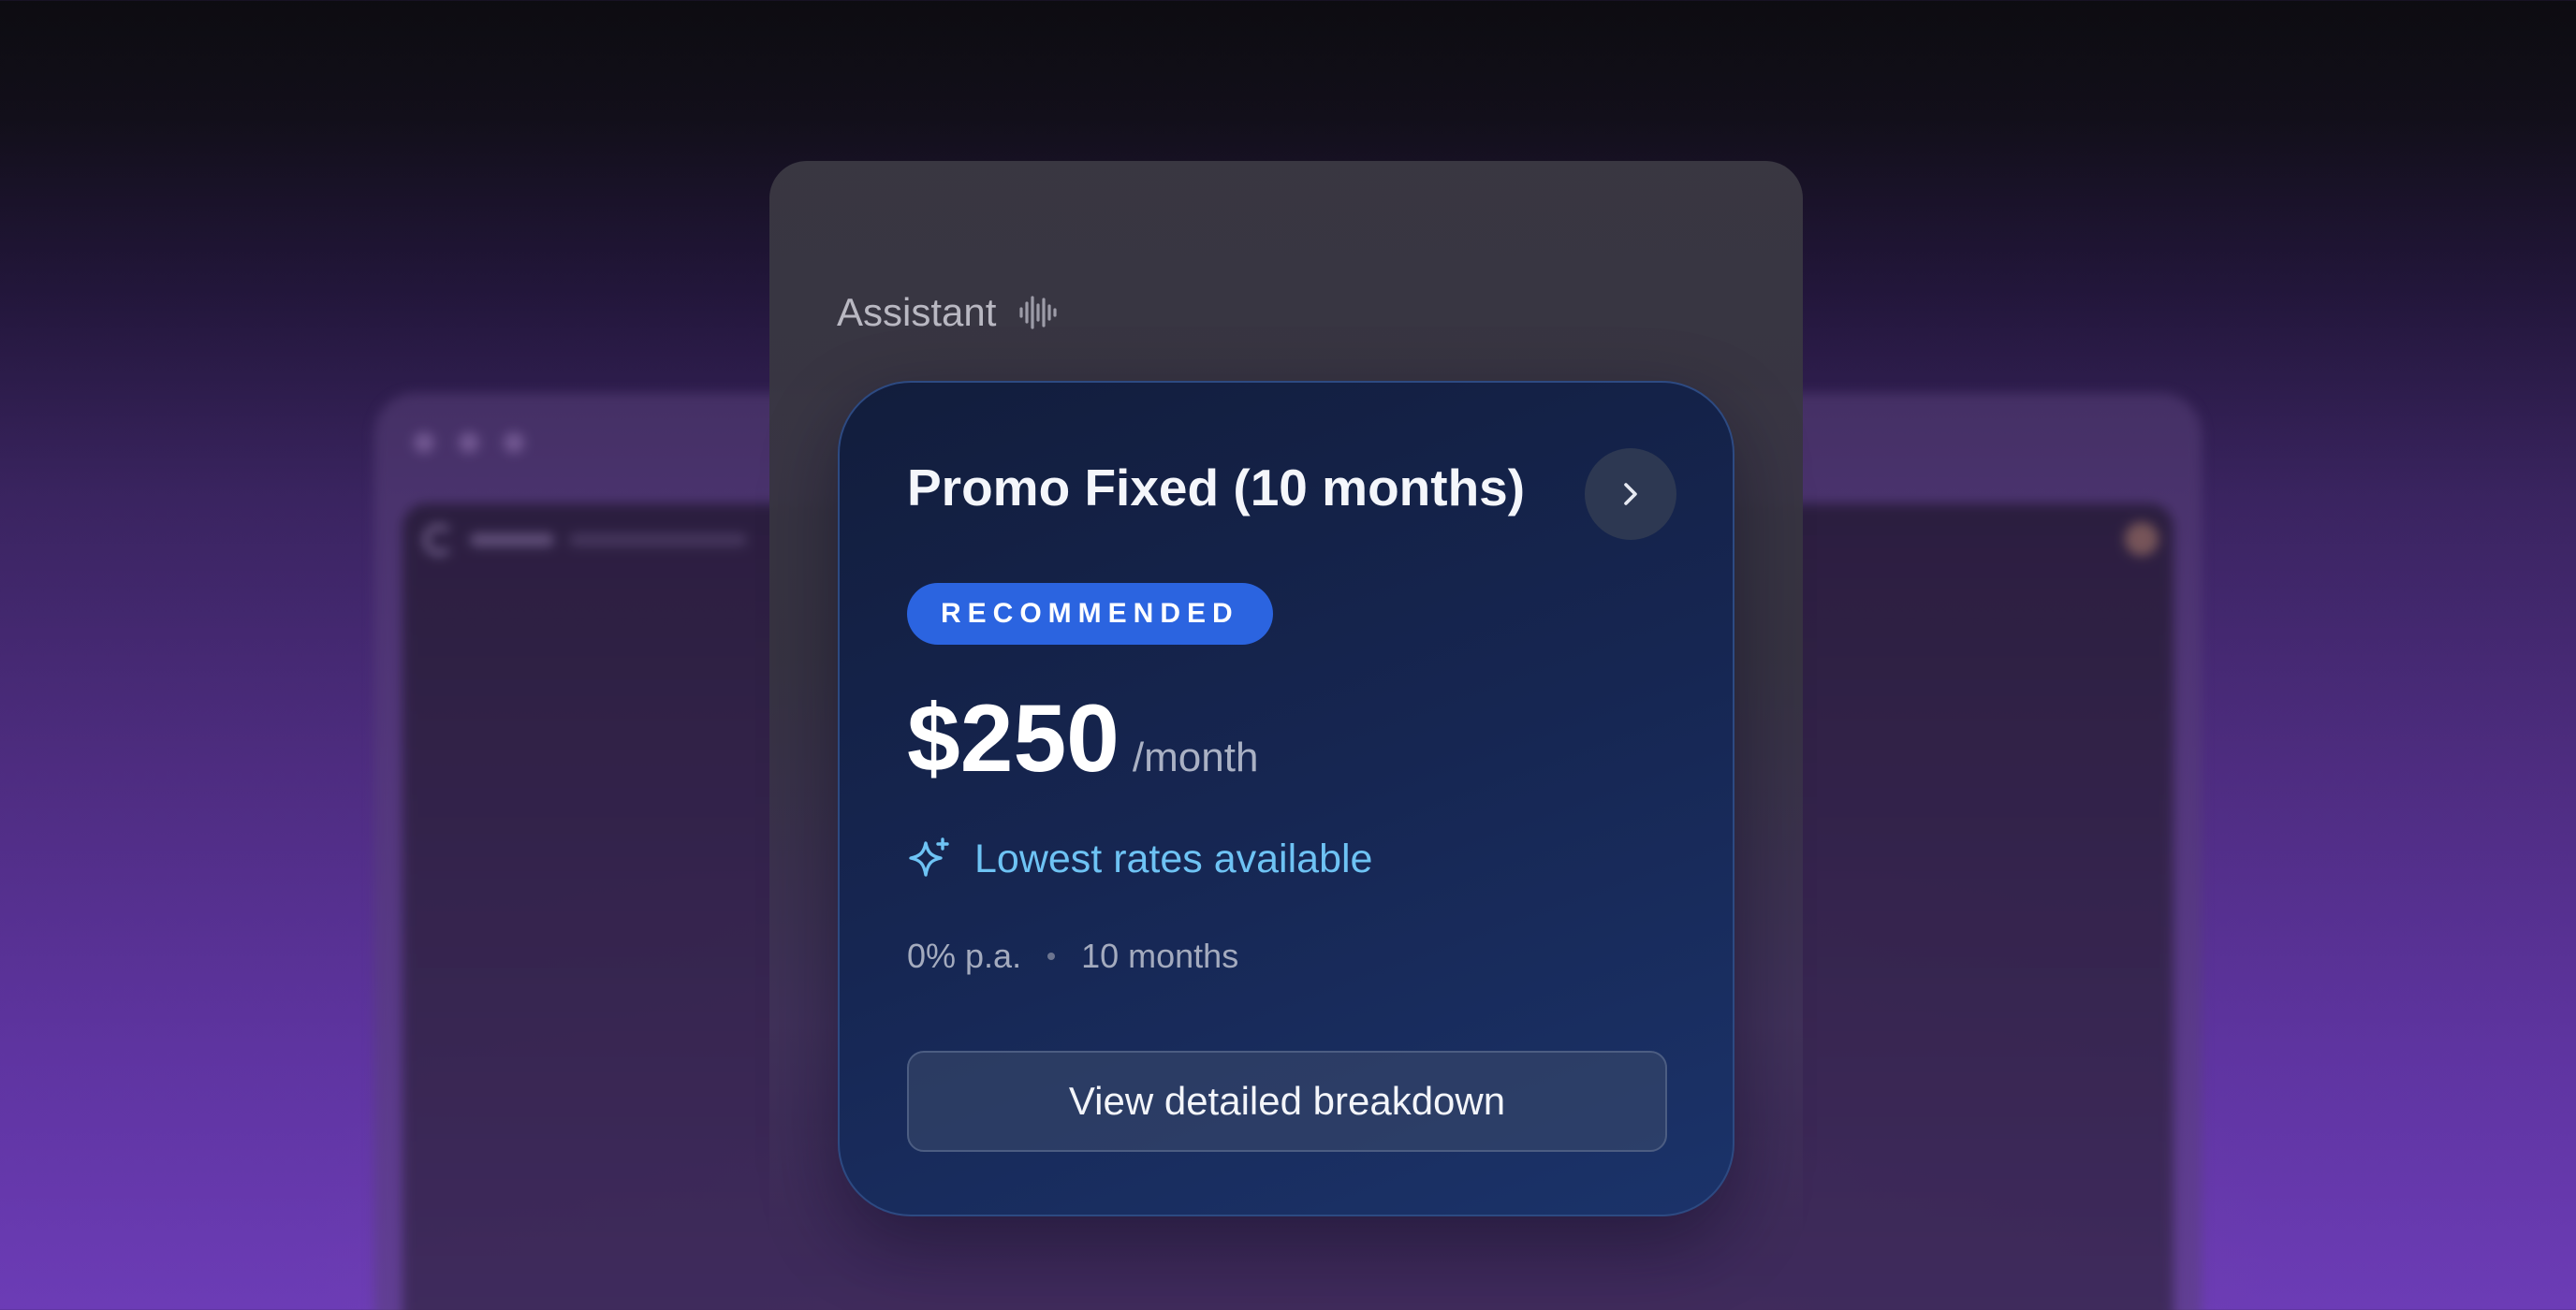  Describe the element at coordinates (929, 857) in the screenshot. I see `sparkles-icon` at that location.